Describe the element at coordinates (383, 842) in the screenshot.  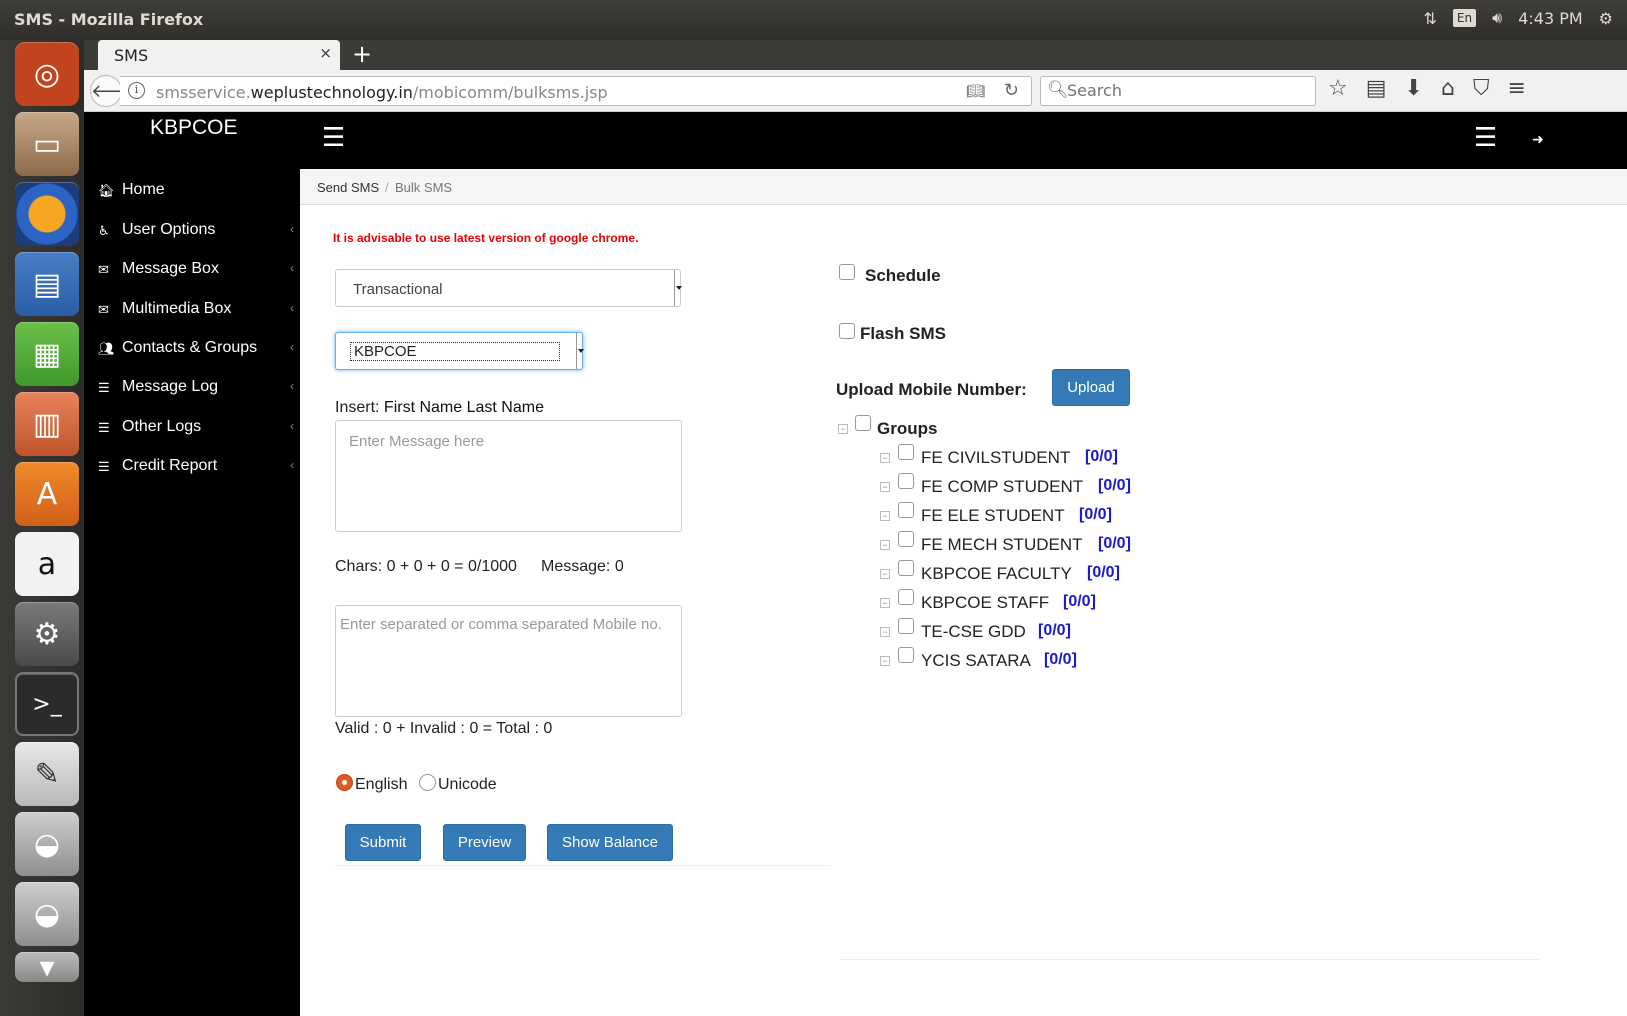
I see `submit-button: Submit` at that location.